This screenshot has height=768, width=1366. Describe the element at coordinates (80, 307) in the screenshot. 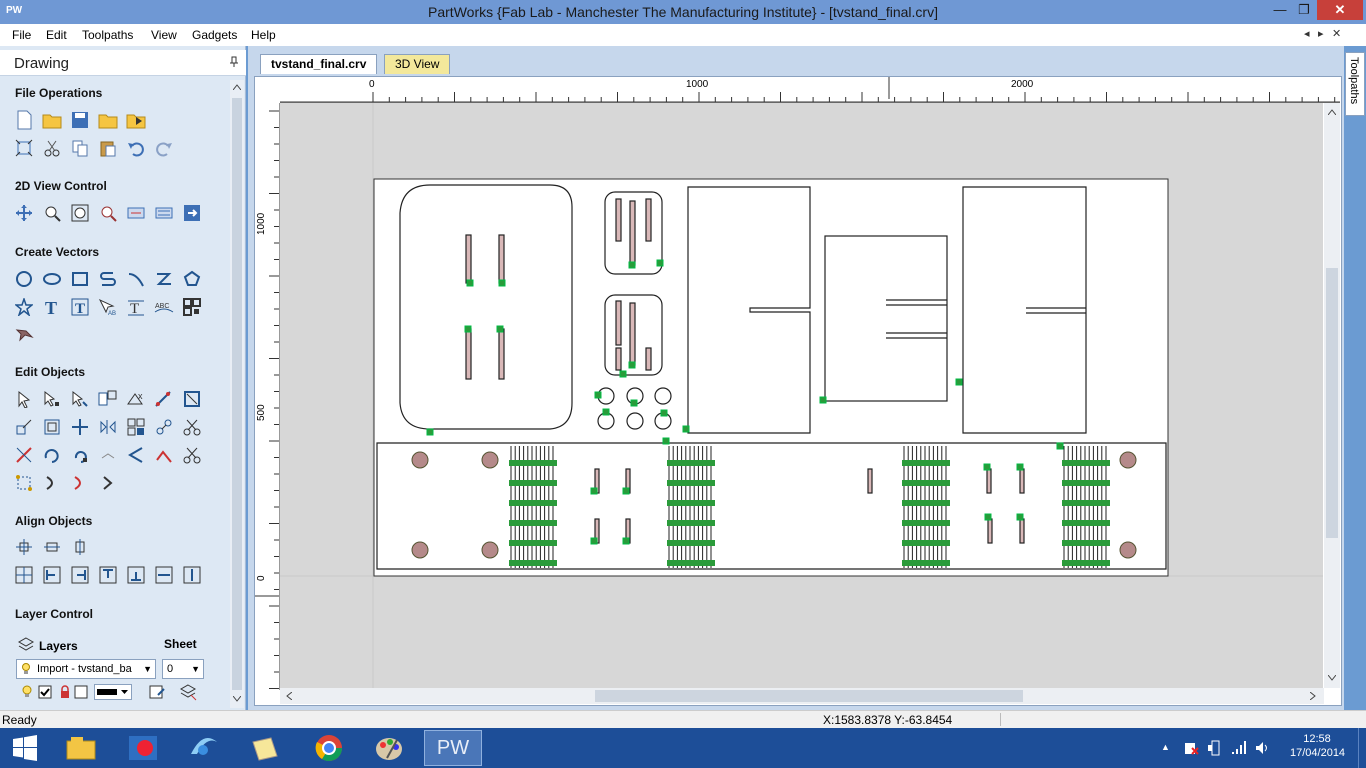

I see `autosize-text-icon: T` at that location.